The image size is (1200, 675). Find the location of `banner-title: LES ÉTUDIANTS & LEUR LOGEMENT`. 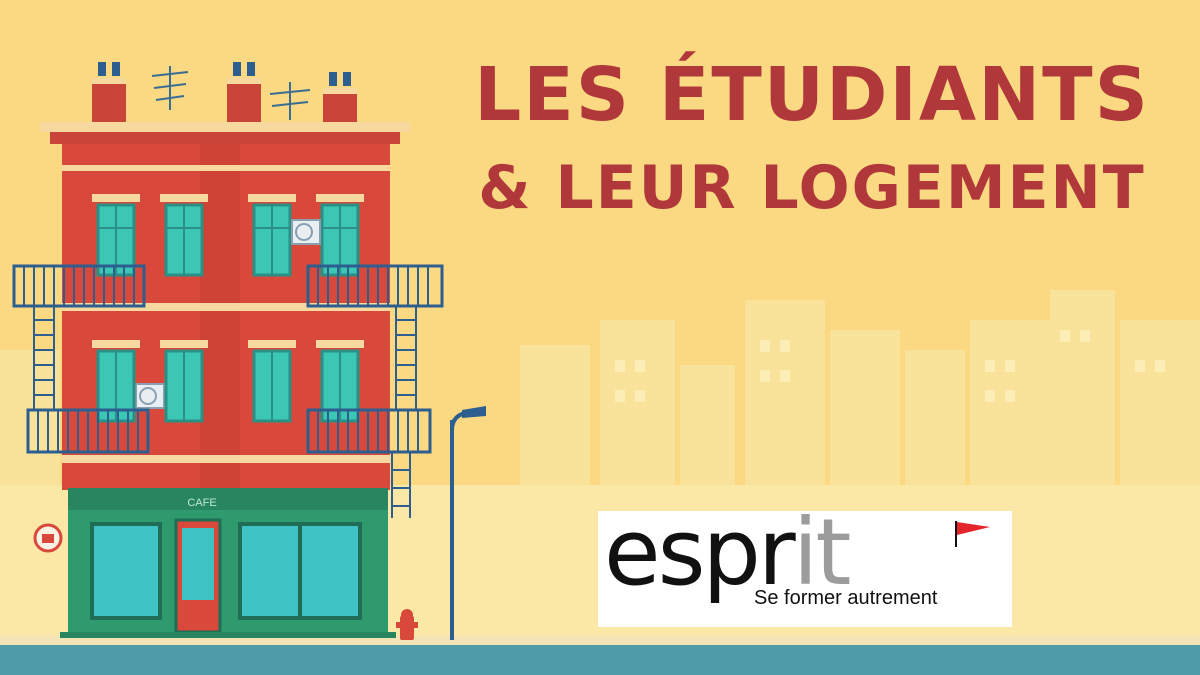

banner-title: LES ÉTUDIANTS & LEUR LOGEMENT is located at coordinates (812, 138).